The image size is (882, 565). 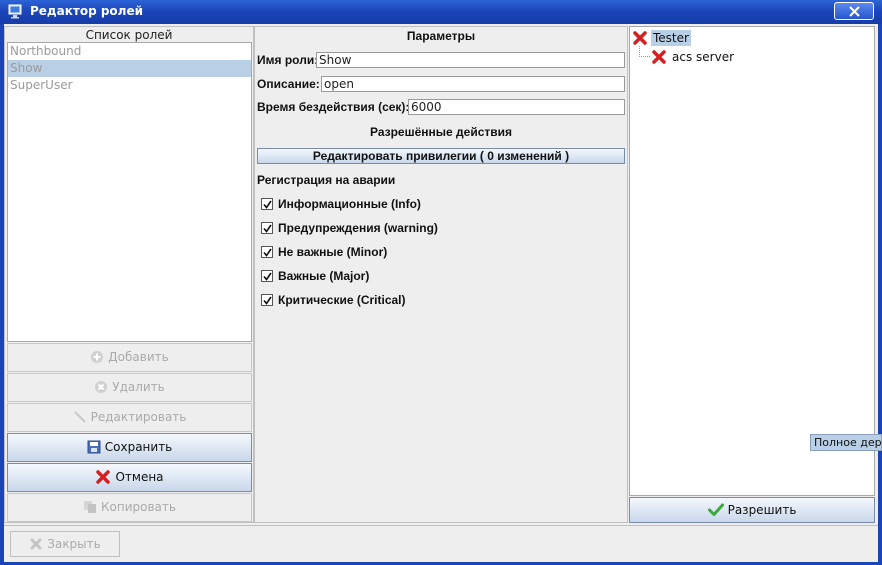 I want to click on alarm-critical-label: Критические (Critical), so click(x=342, y=300).